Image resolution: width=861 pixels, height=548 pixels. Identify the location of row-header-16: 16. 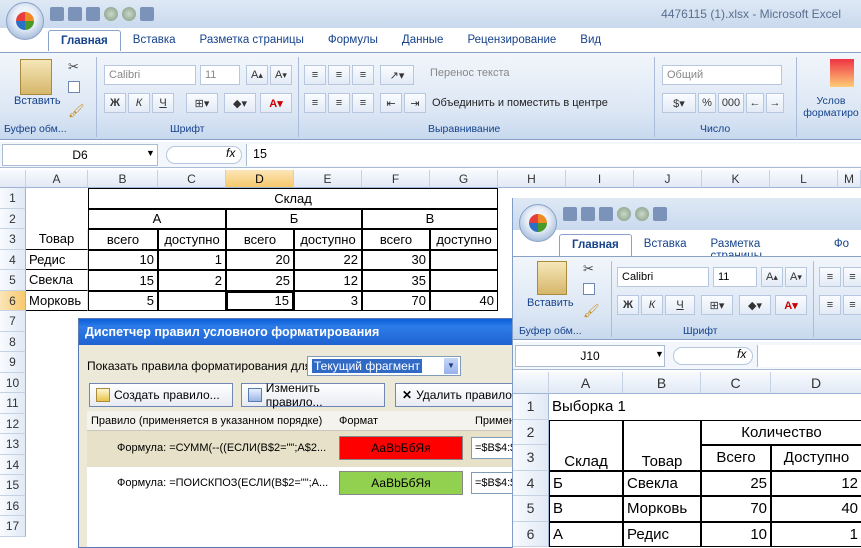
(13, 505).